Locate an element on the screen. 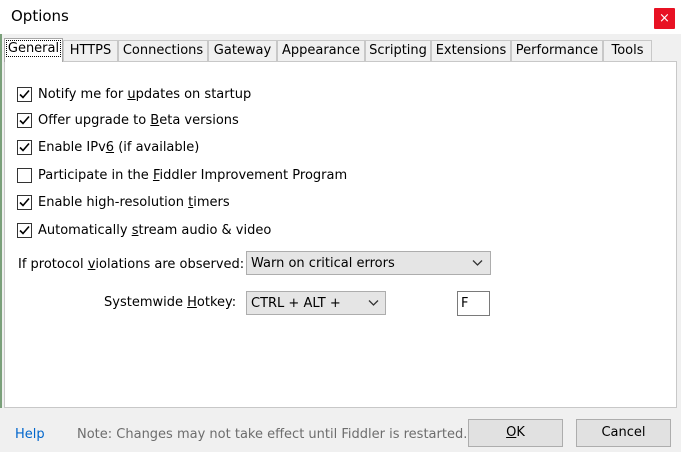 This screenshot has width=681, height=452. tab-label: General is located at coordinates (33, 48).